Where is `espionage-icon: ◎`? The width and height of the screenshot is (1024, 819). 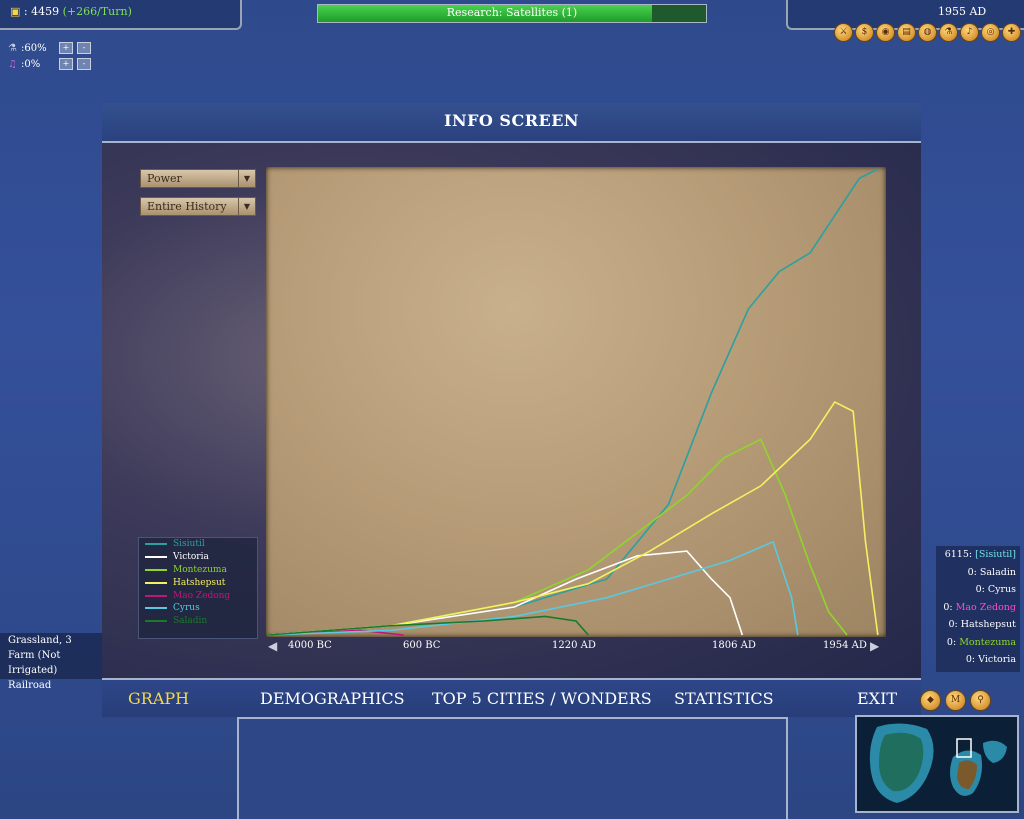 espionage-icon: ◎ is located at coordinates (990, 32).